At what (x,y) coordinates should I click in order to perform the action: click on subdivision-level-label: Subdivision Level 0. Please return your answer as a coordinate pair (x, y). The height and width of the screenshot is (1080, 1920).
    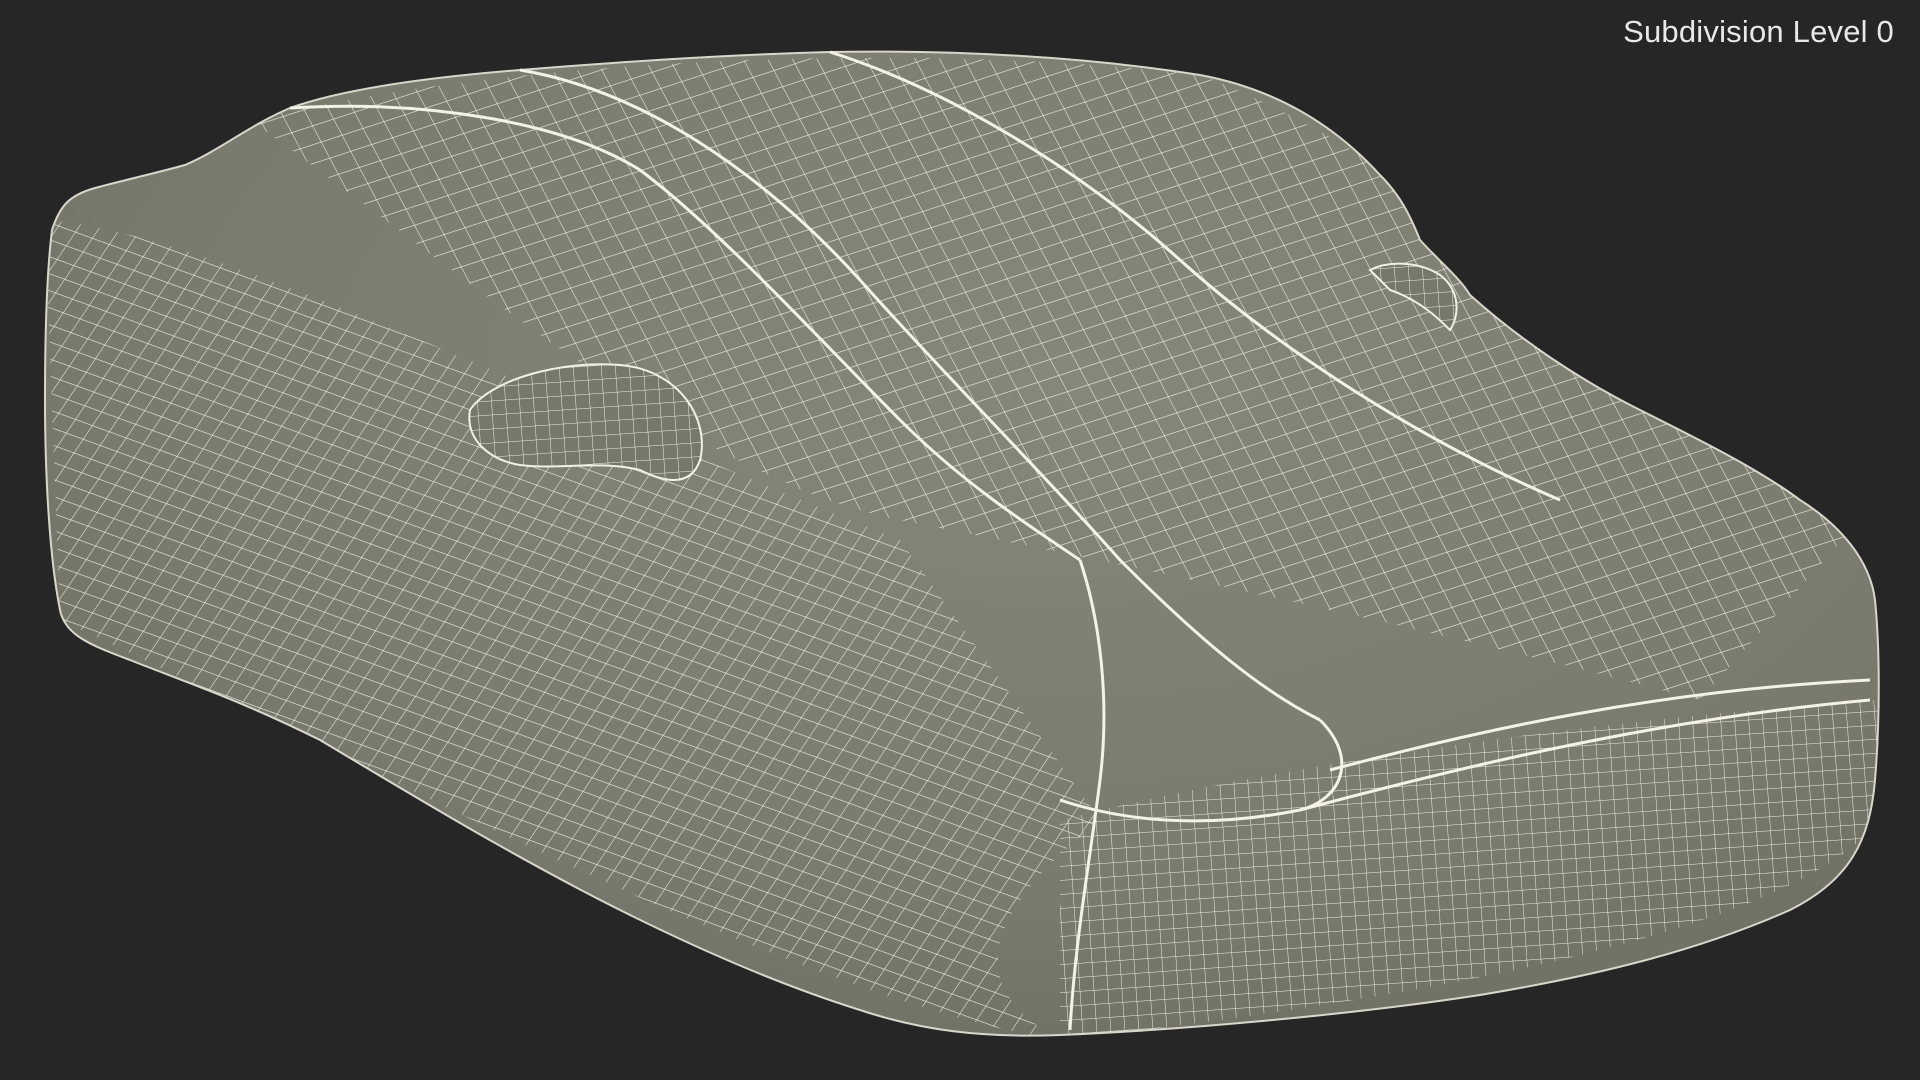
    Looking at the image, I should click on (1758, 31).